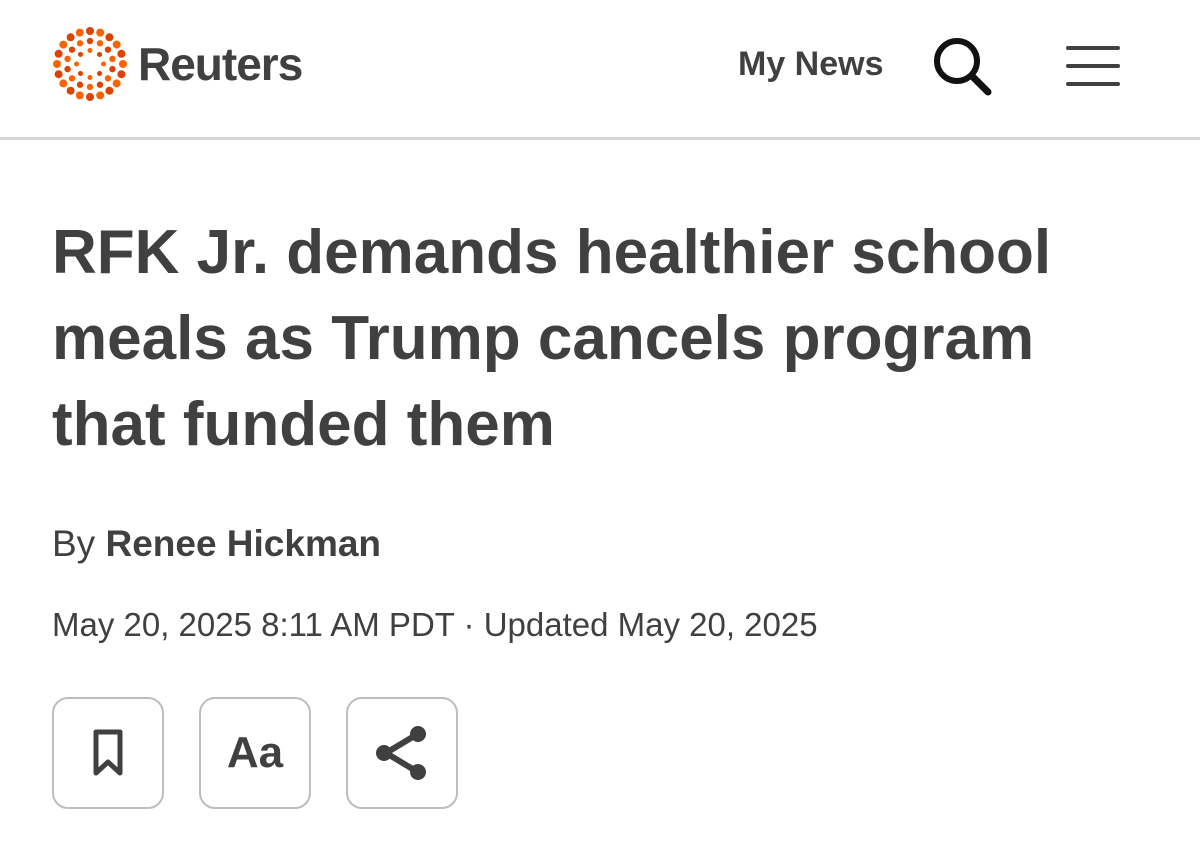 The image size is (1200, 852). What do you see at coordinates (90, 64) in the screenshot?
I see `reuters-logo-icon` at bounding box center [90, 64].